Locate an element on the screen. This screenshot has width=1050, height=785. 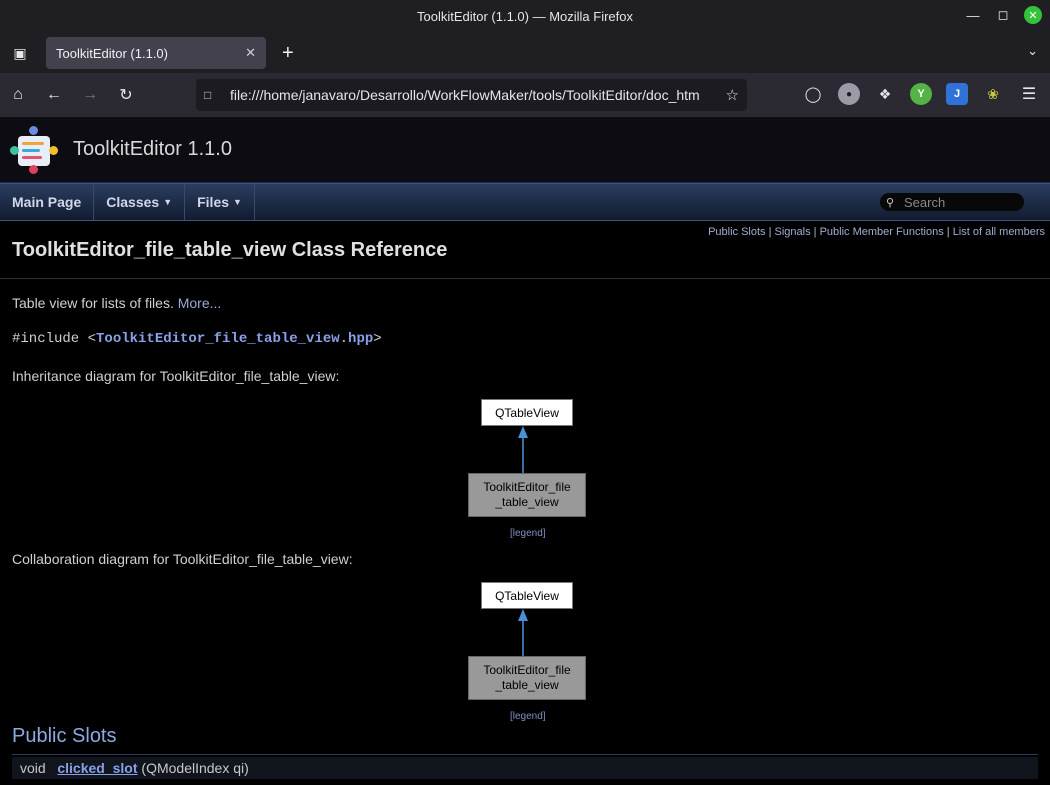
link-public-slots: Public Slots is located at coordinates (736, 232).